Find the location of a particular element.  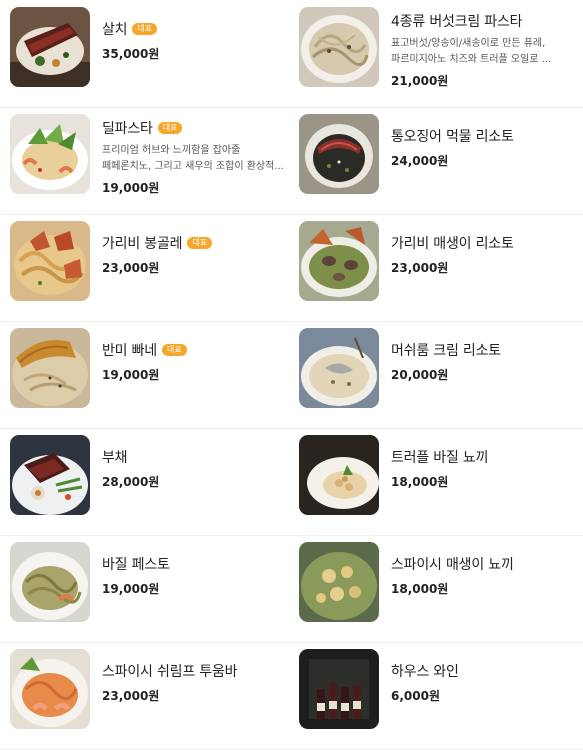

menu-item-price: 21,000원 is located at coordinates (420, 81).